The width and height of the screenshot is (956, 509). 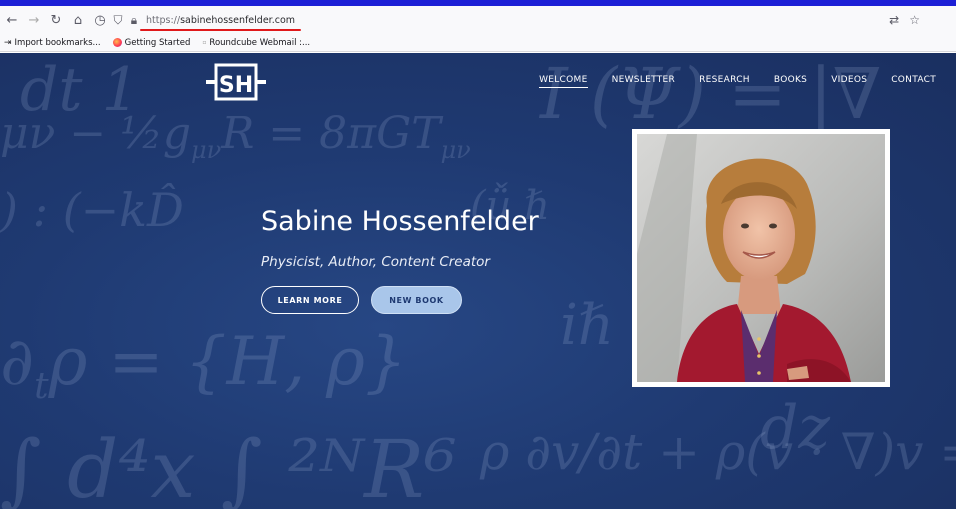 What do you see at coordinates (235, 136) in the screenshot?
I see `bg-equation: μν − ½gμνR = 8πGTμν` at bounding box center [235, 136].